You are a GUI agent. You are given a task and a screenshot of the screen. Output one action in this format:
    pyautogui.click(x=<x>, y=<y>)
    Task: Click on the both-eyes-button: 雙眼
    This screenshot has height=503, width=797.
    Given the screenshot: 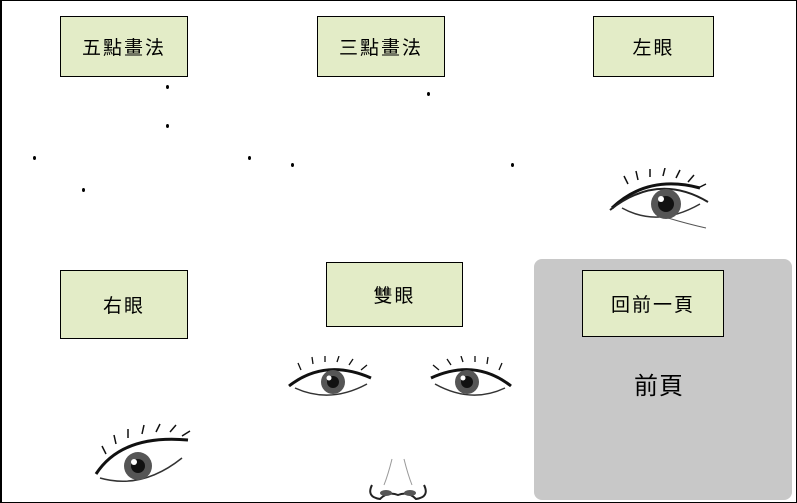 What is the action you would take?
    pyautogui.click(x=394, y=294)
    